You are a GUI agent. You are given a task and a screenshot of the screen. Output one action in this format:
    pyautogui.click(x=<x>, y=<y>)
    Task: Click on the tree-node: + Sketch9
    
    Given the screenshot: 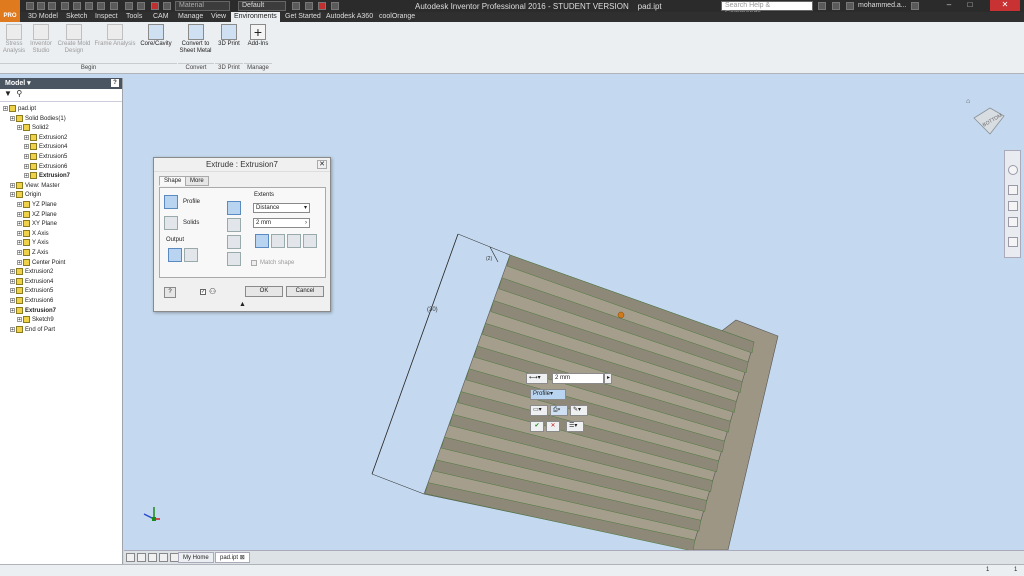 What is the action you would take?
    pyautogui.click(x=35, y=320)
    